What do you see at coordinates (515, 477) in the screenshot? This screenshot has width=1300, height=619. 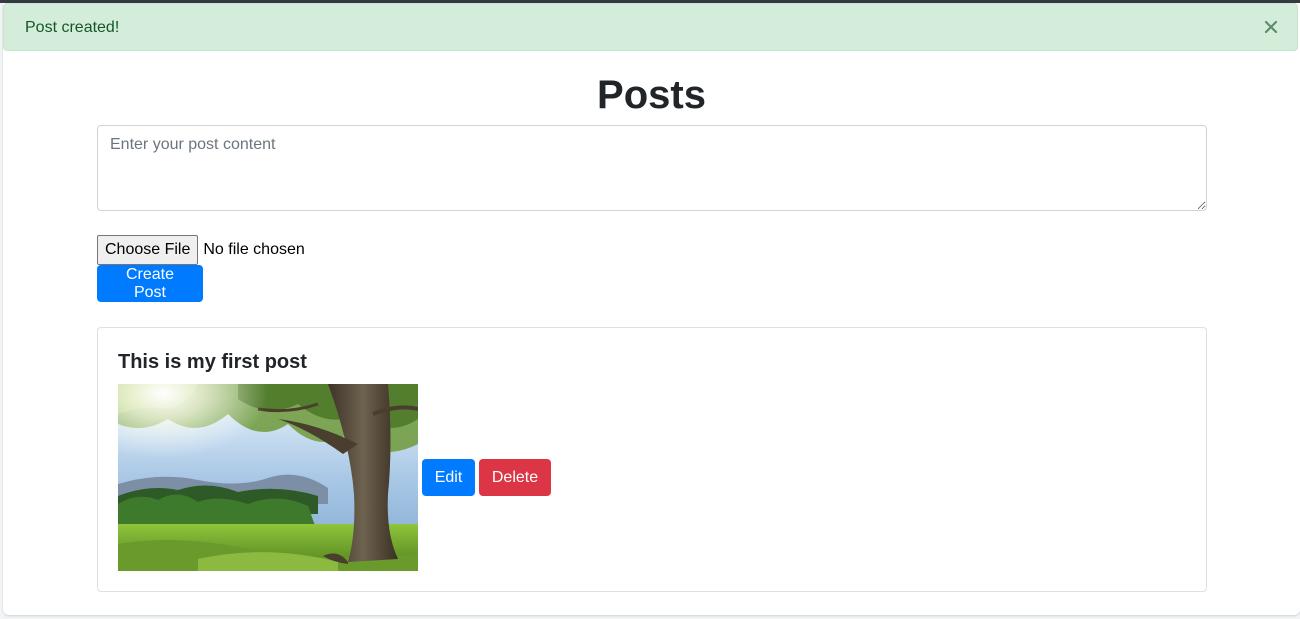 I see `delete-button: Delete` at bounding box center [515, 477].